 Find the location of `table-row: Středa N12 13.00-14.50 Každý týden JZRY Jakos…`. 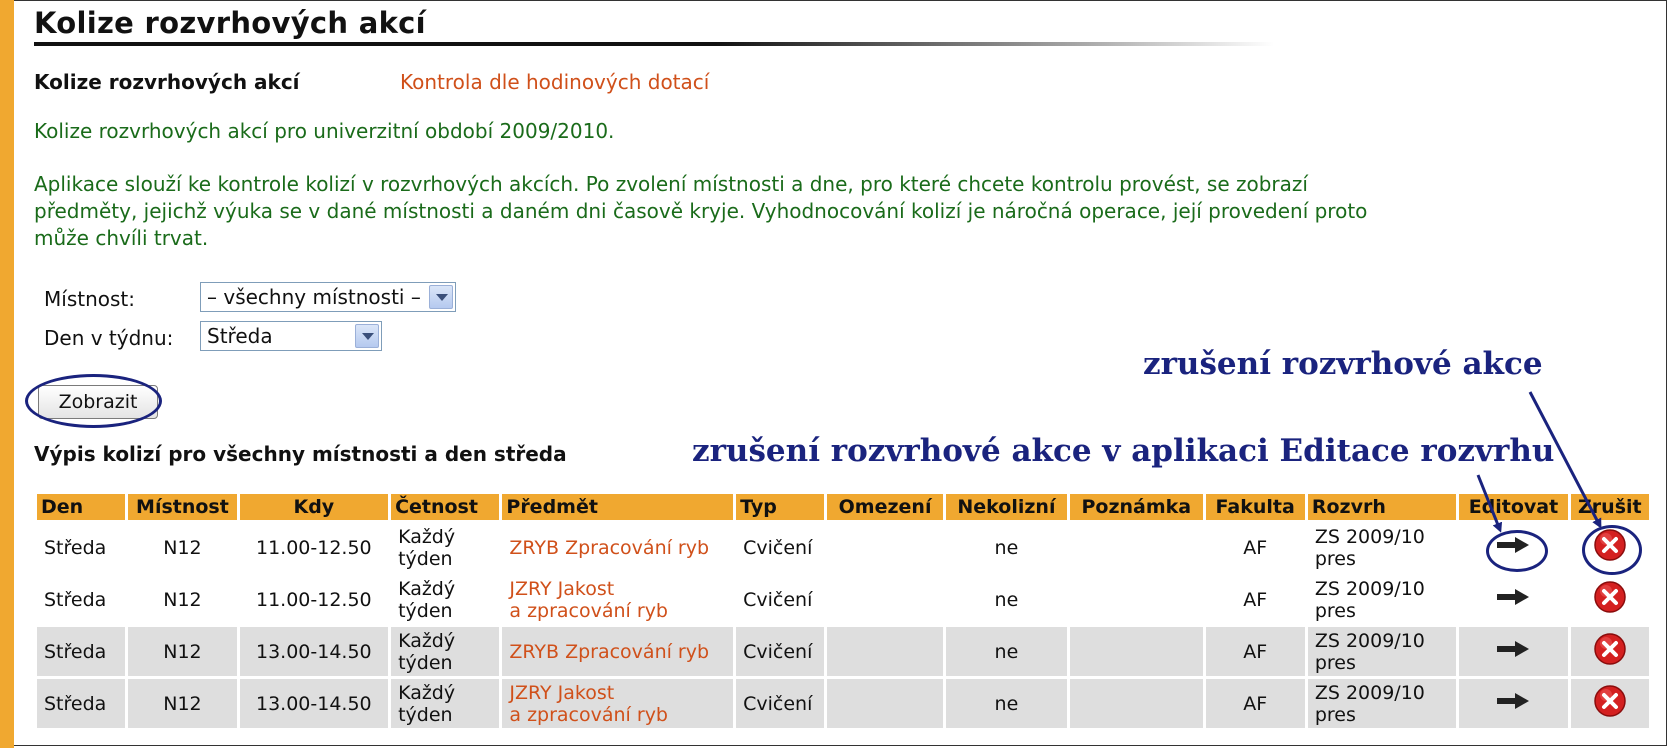

table-row: Středa N12 13.00-14.50 Každý týden JZRY Jakos… is located at coordinates (843, 703).